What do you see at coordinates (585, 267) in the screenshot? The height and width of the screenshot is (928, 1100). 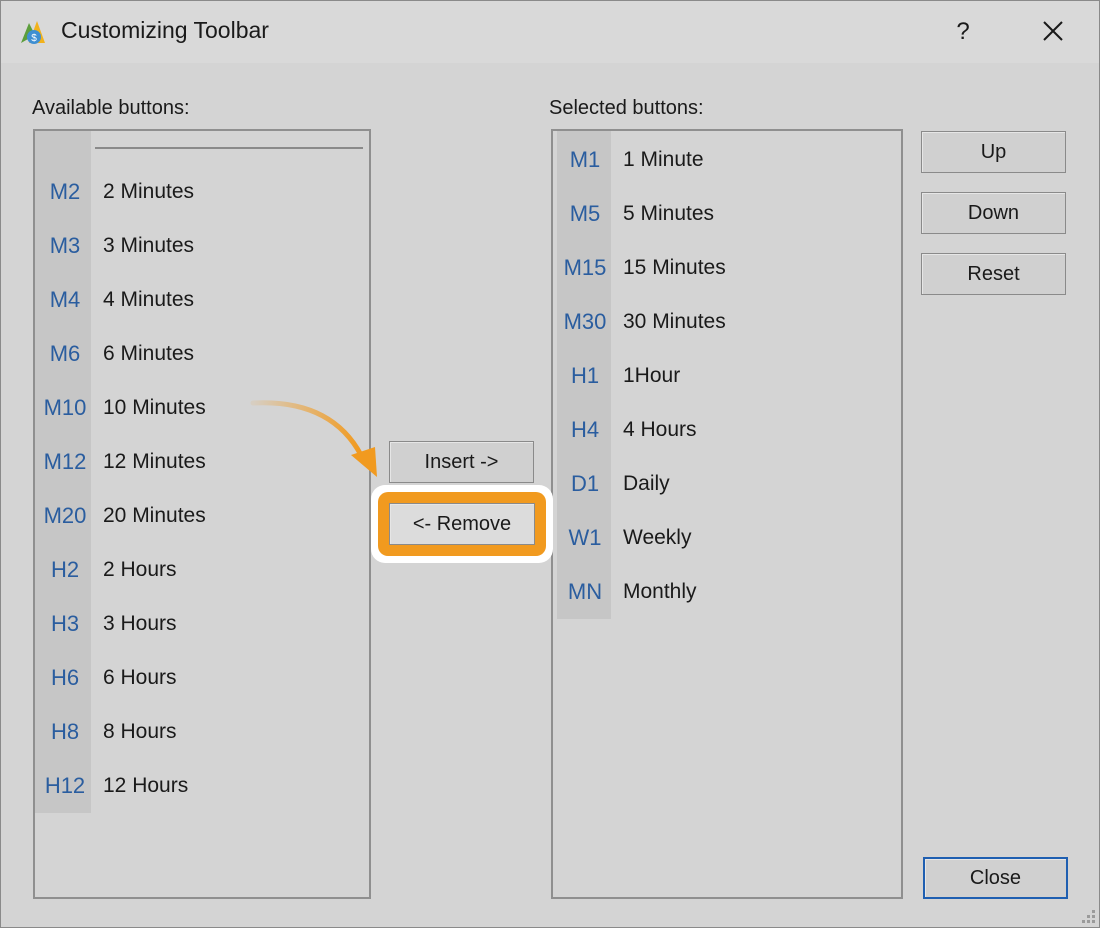 I see `timeframe-code: M15` at bounding box center [585, 267].